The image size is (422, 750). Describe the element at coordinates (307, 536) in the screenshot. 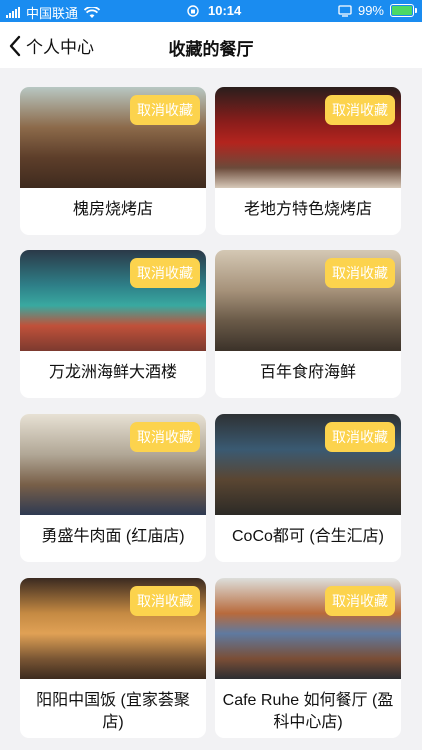

I see `restaurant-name: CoCo都可 (合生汇店)` at that location.